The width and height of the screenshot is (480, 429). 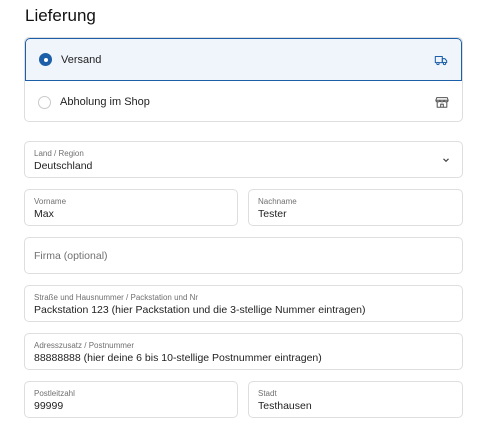 What do you see at coordinates (243, 101) in the screenshot?
I see `delivery-option-pickup: Abholung im Shop` at bounding box center [243, 101].